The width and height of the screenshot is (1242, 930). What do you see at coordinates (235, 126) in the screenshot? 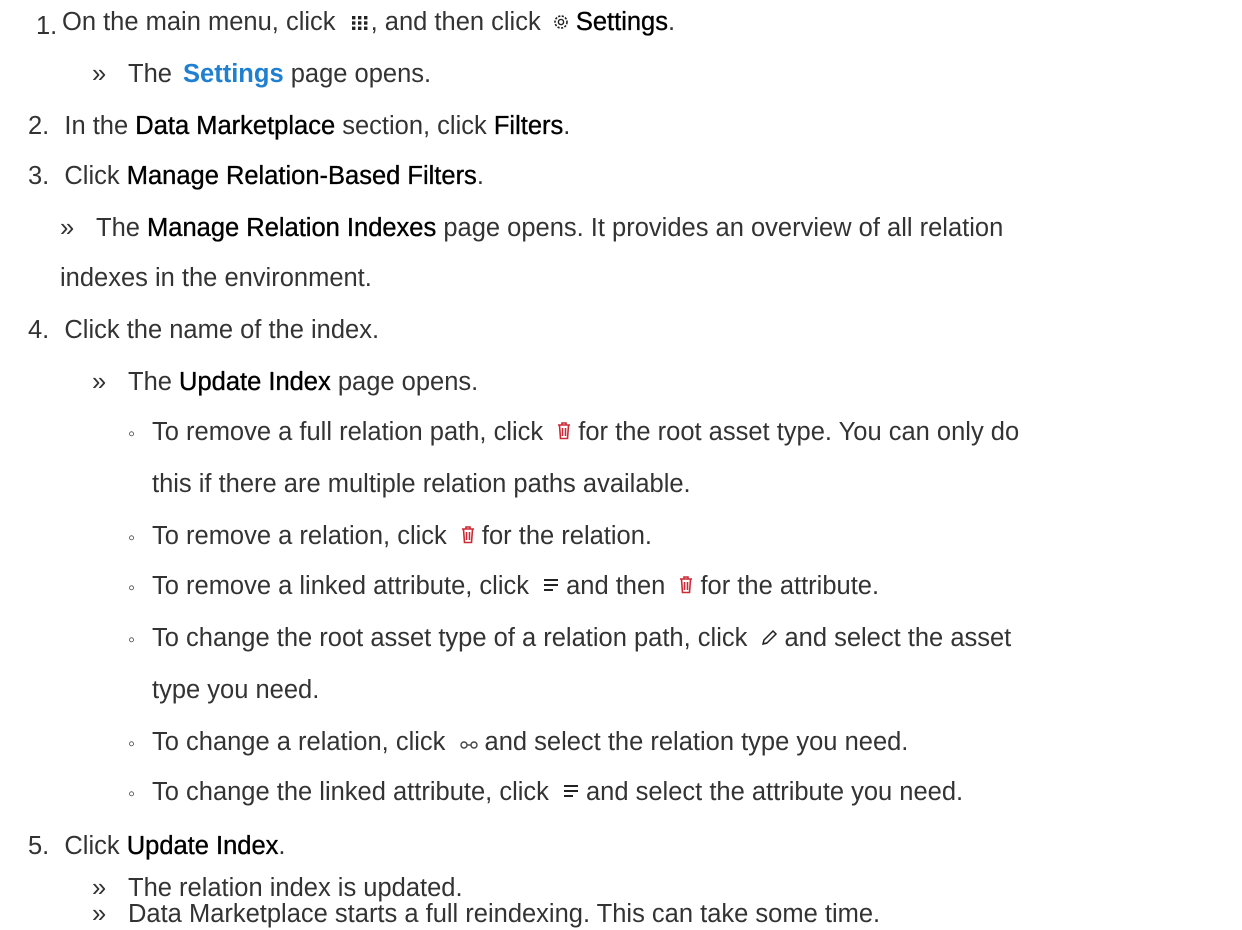
I see `data-marketplace-label: Data Marketplace` at bounding box center [235, 126].